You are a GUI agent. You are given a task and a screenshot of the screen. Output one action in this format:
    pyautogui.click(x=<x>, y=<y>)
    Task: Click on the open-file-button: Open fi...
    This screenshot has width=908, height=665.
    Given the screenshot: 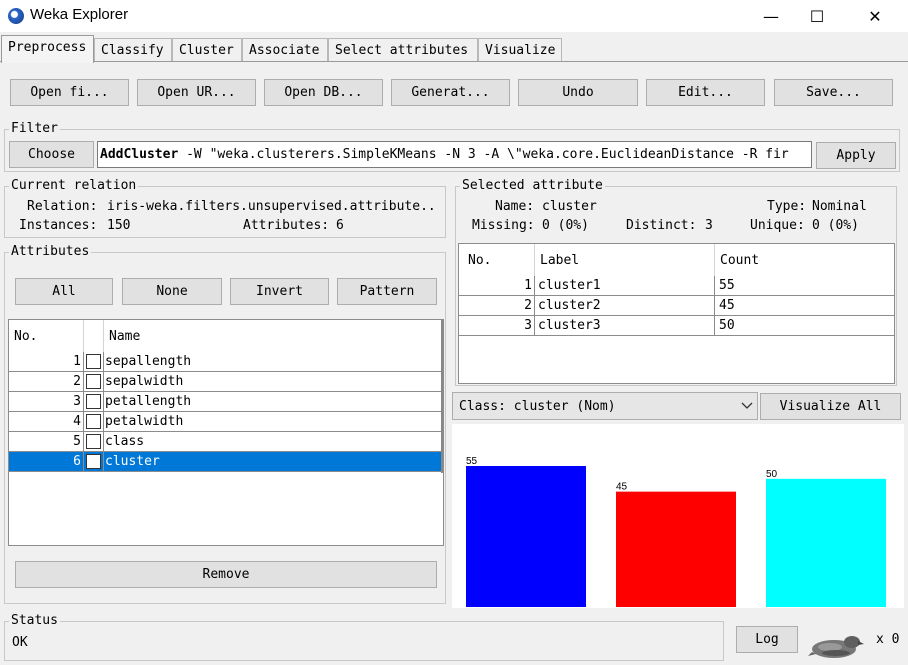 What is the action you would take?
    pyautogui.click(x=69, y=92)
    